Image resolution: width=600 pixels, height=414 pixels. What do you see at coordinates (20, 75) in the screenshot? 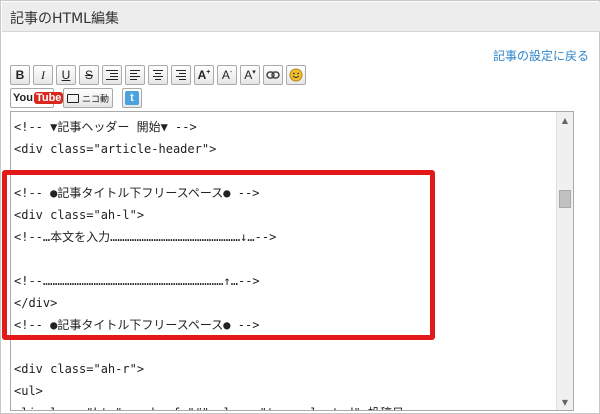
I see `bold-button: B` at bounding box center [20, 75].